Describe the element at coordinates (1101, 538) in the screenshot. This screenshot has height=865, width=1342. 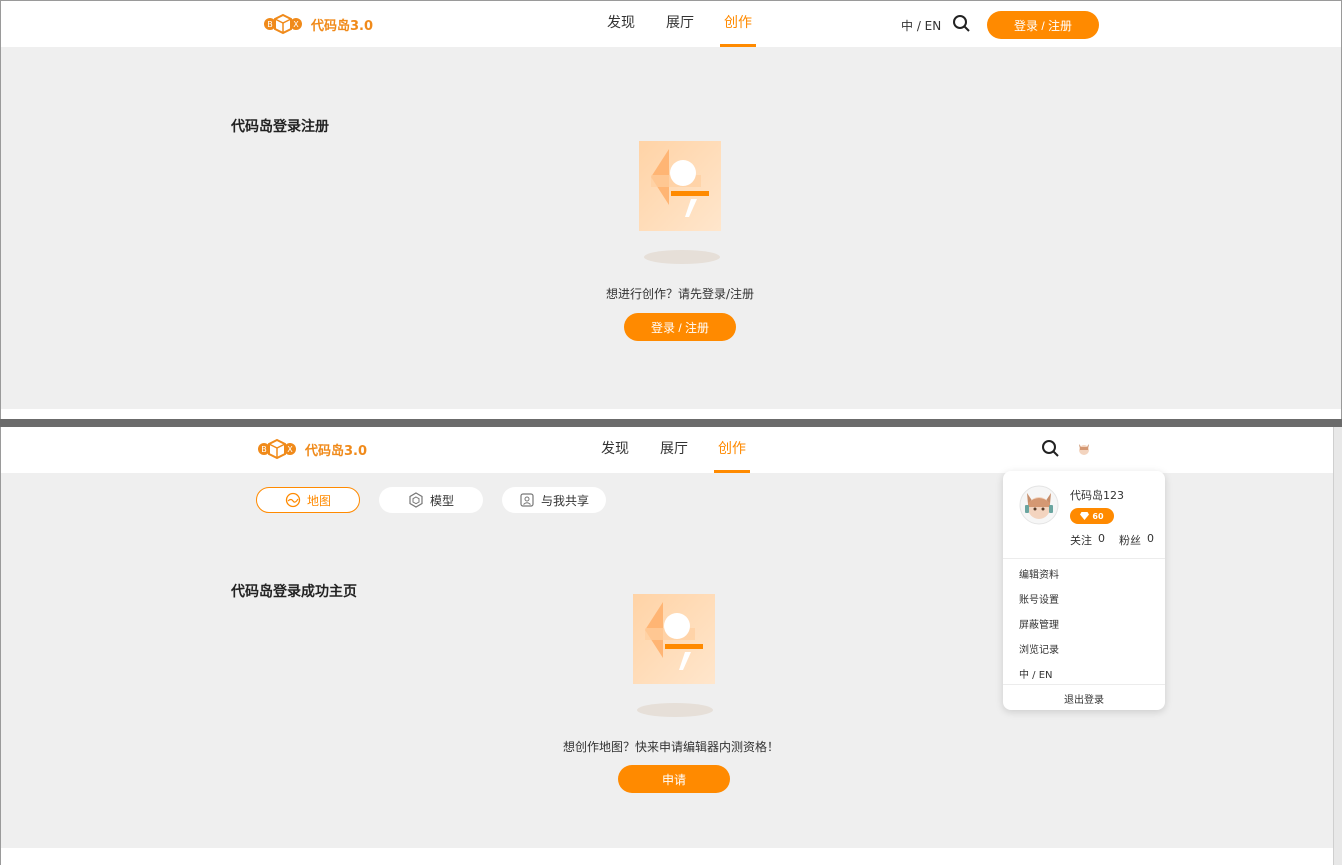
I see `following-count: 0` at that location.